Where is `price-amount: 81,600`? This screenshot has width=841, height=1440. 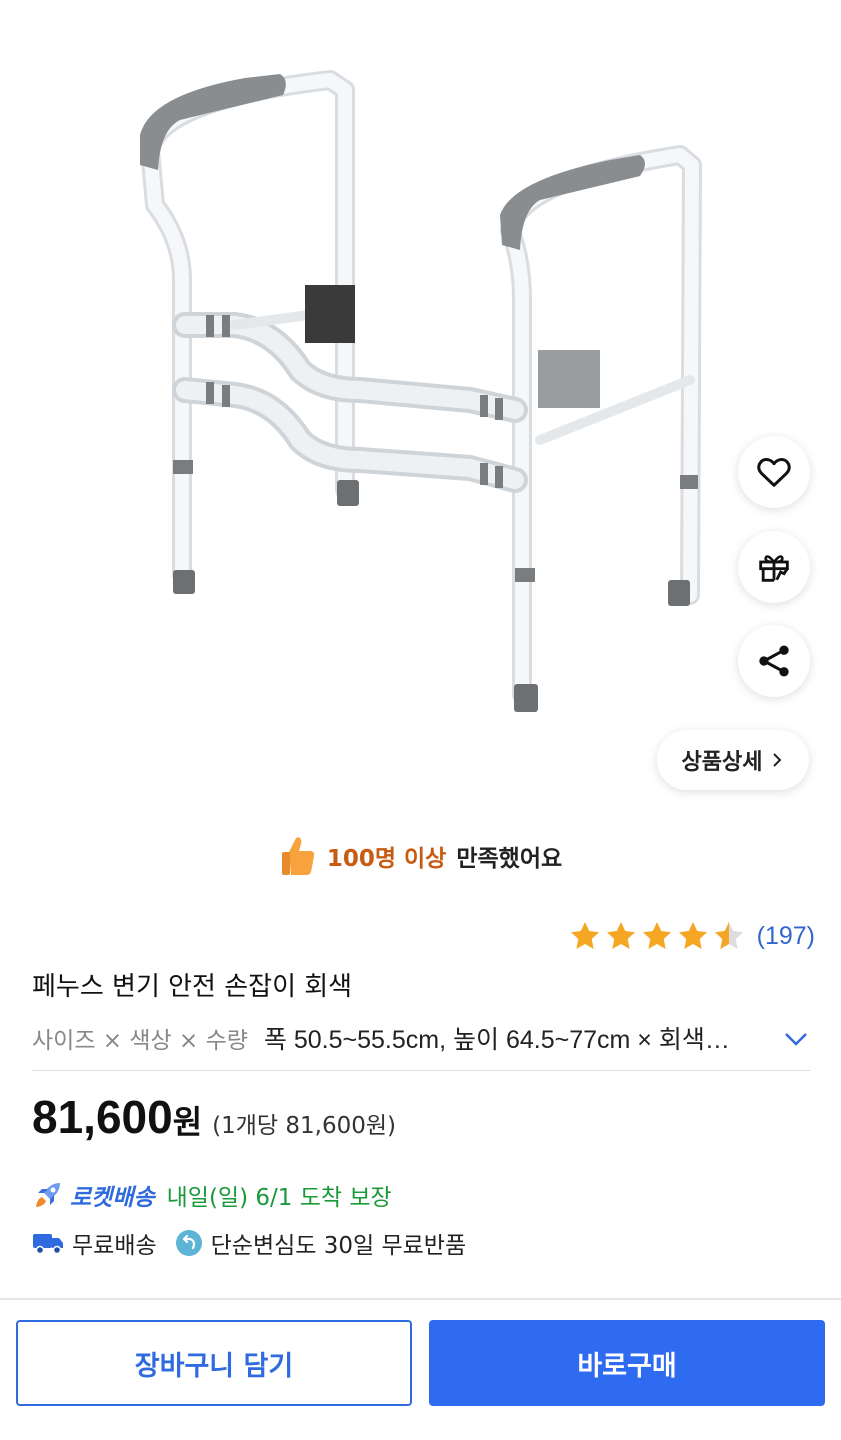
price-amount: 81,600 is located at coordinates (102, 1117).